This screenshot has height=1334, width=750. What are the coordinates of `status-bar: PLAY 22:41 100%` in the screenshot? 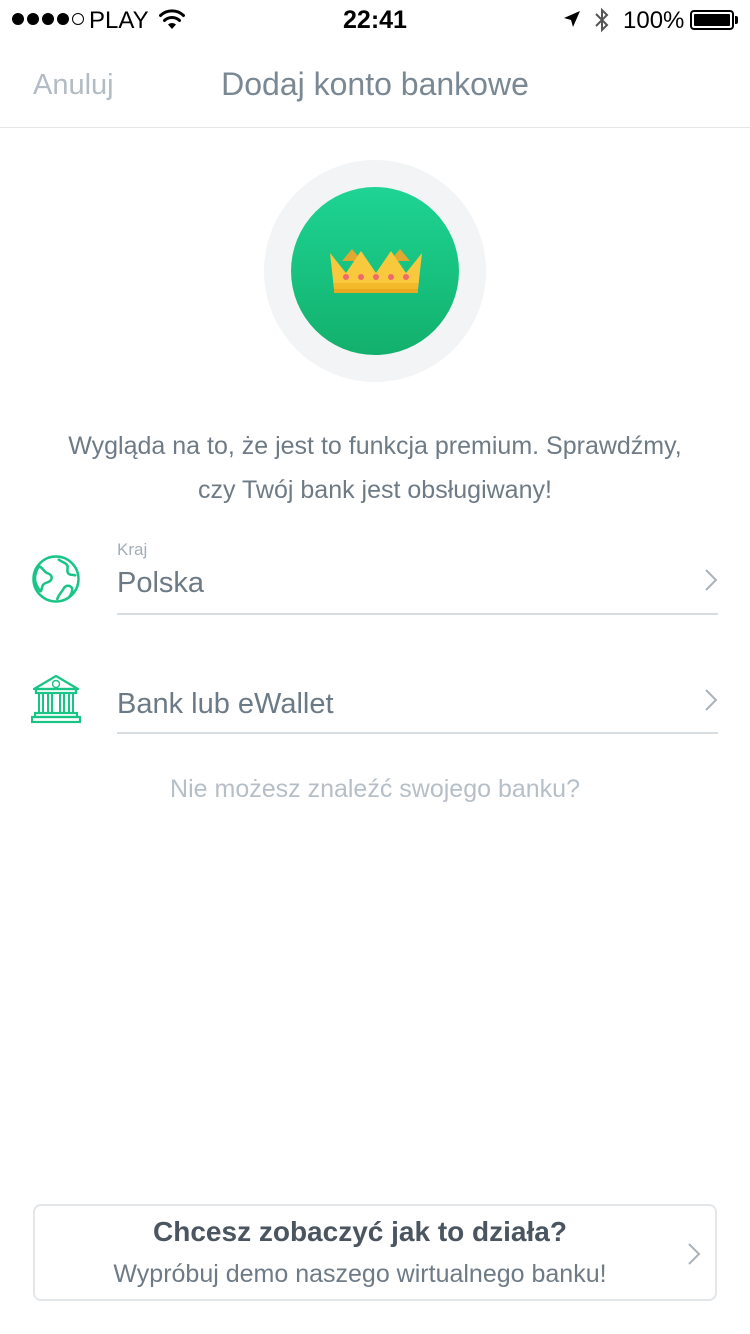 It's located at (375, 20).